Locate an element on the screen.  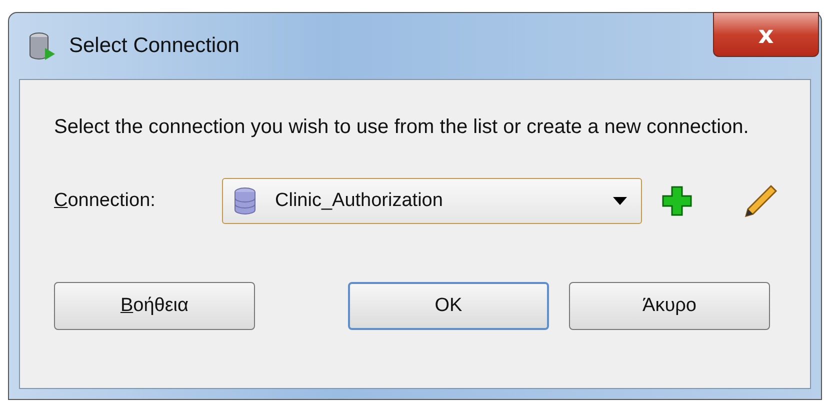
connection-label: Connection: is located at coordinates (105, 201).